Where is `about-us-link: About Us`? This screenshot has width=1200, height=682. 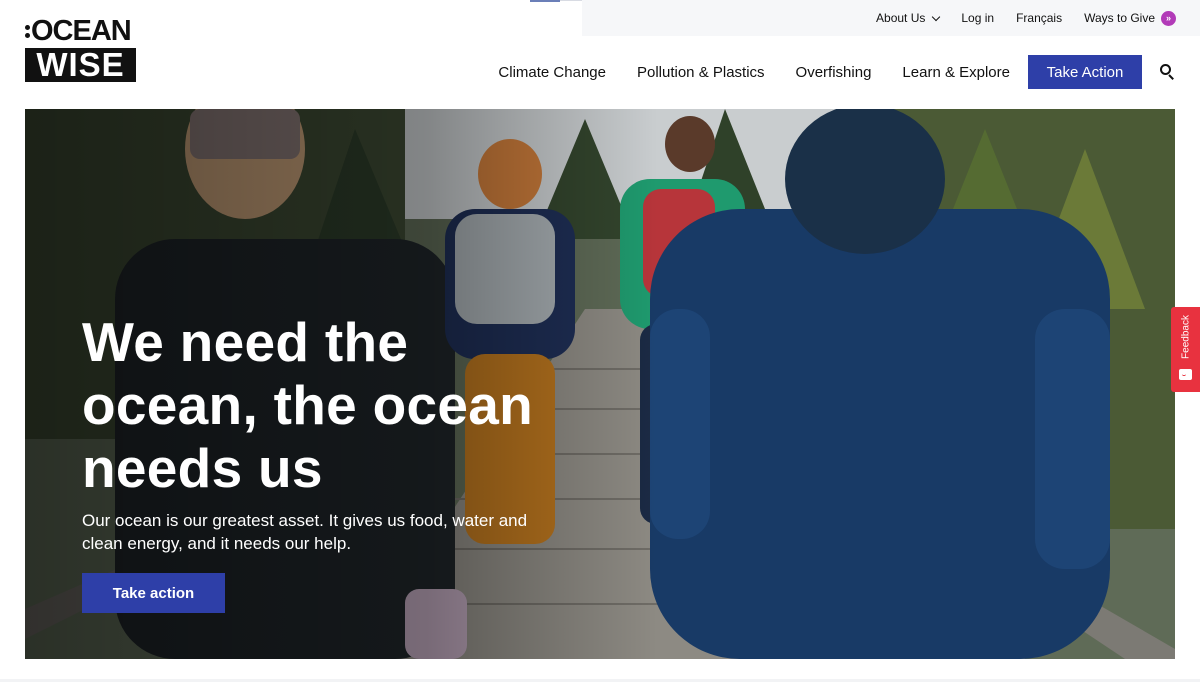
about-us-link: About Us is located at coordinates (908, 18).